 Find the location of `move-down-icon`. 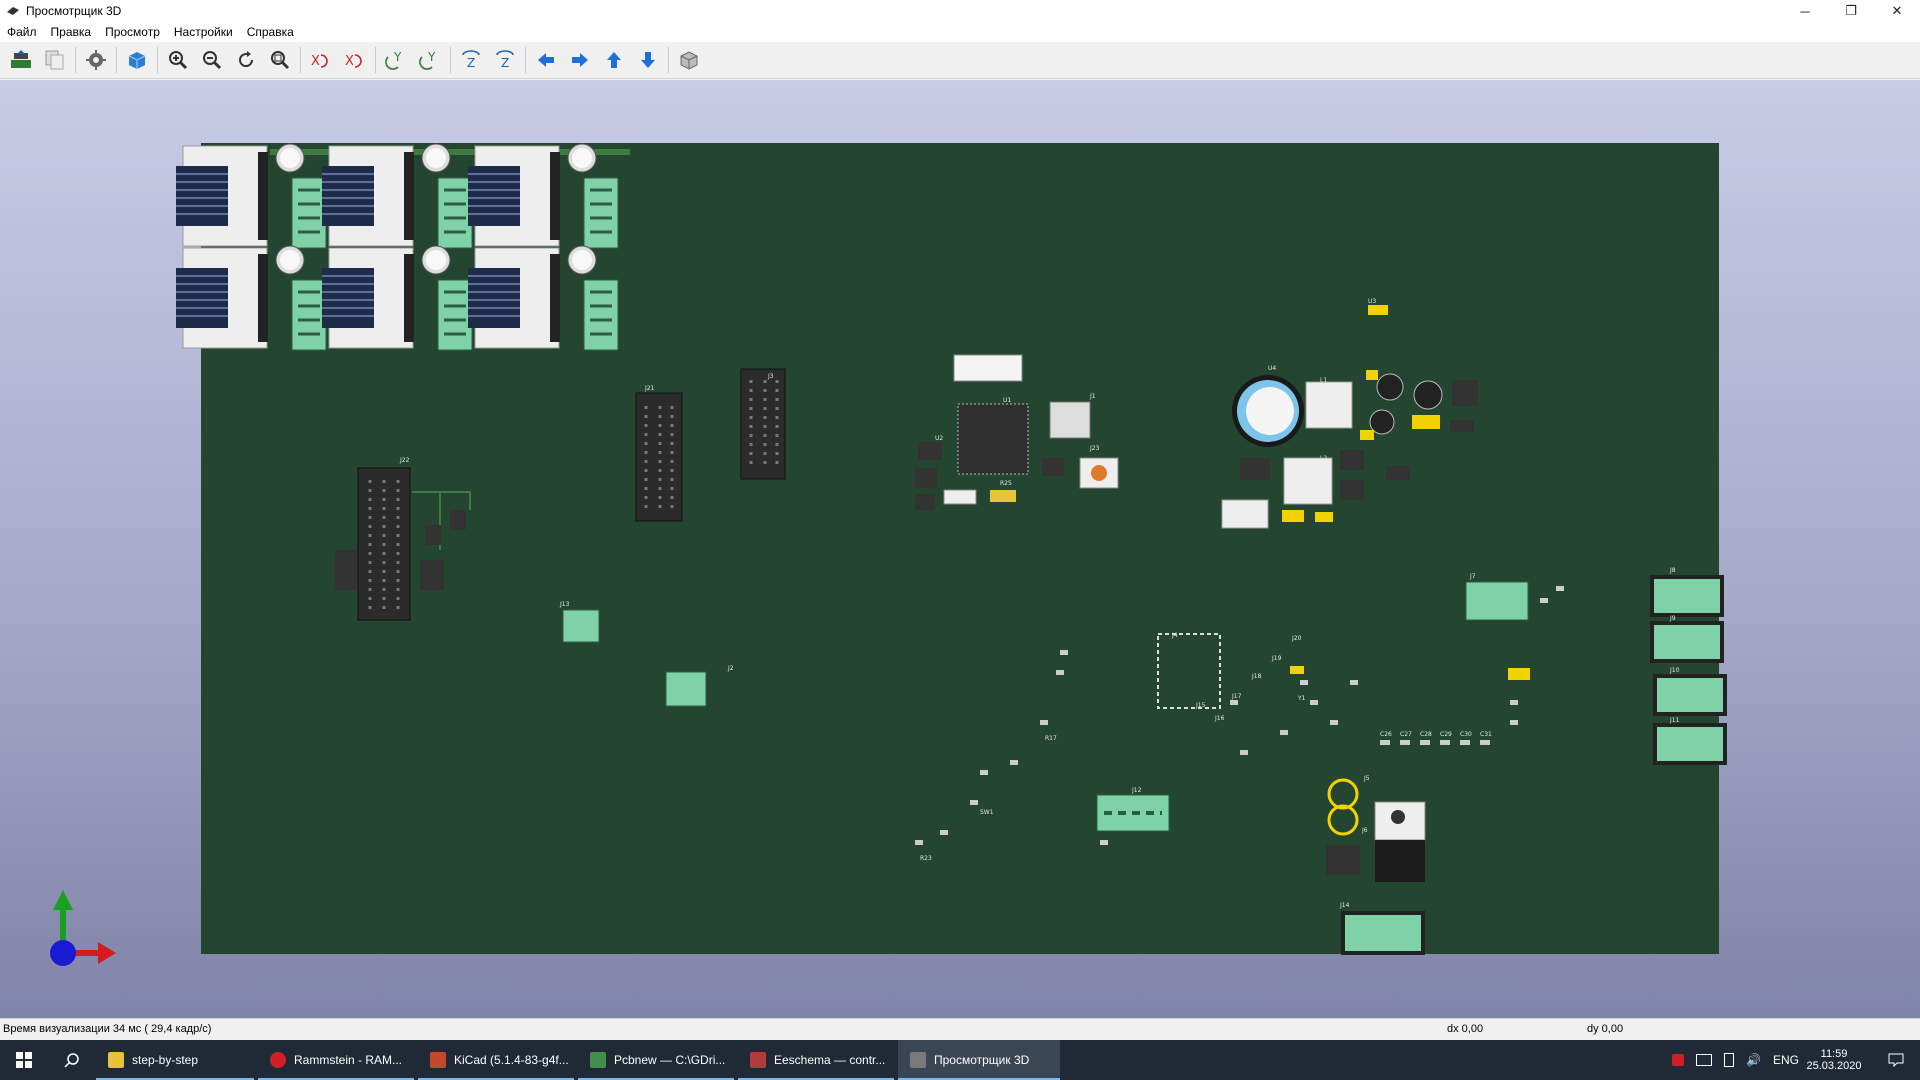

move-down-icon is located at coordinates (648, 60).